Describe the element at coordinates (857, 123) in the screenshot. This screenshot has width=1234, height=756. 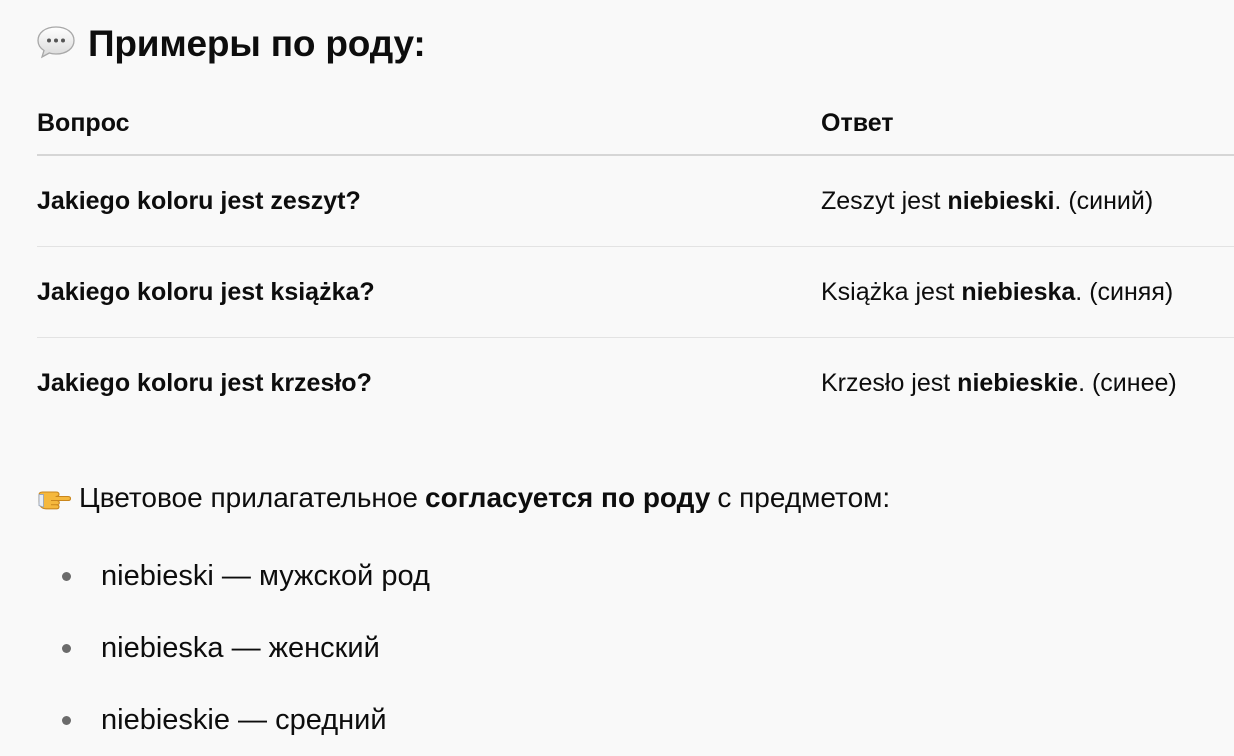
I see `column-header-answer: Ответ` at that location.